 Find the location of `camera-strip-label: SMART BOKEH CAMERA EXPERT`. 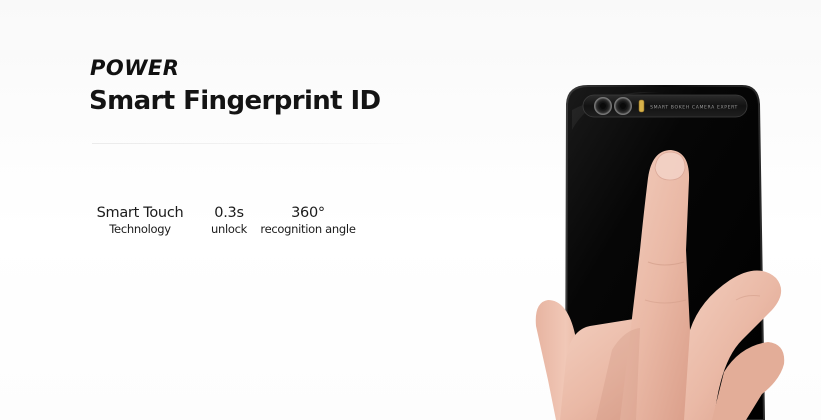

camera-strip-label: SMART BOKEH CAMERA EXPERT is located at coordinates (694, 108).